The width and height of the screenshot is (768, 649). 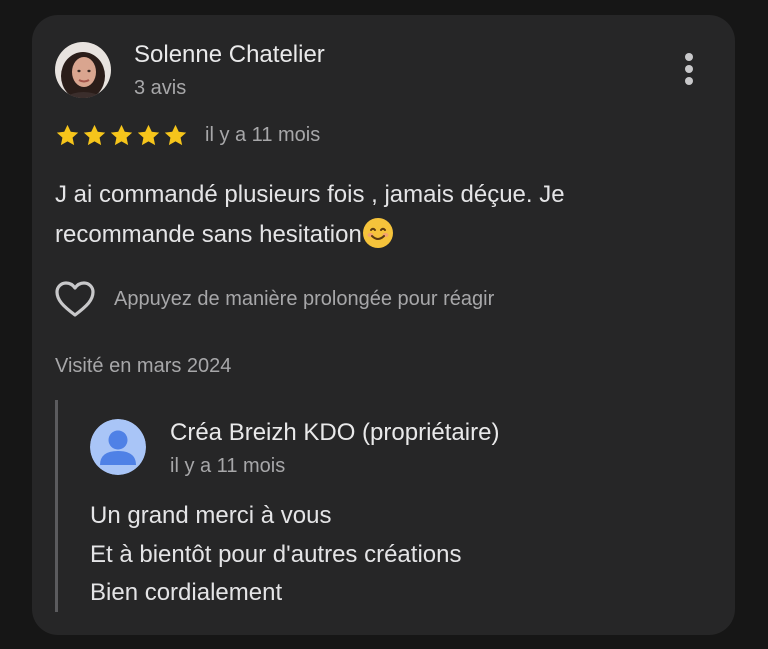 I want to click on visit-date: Visité en mars 2024, so click(x=143, y=366).